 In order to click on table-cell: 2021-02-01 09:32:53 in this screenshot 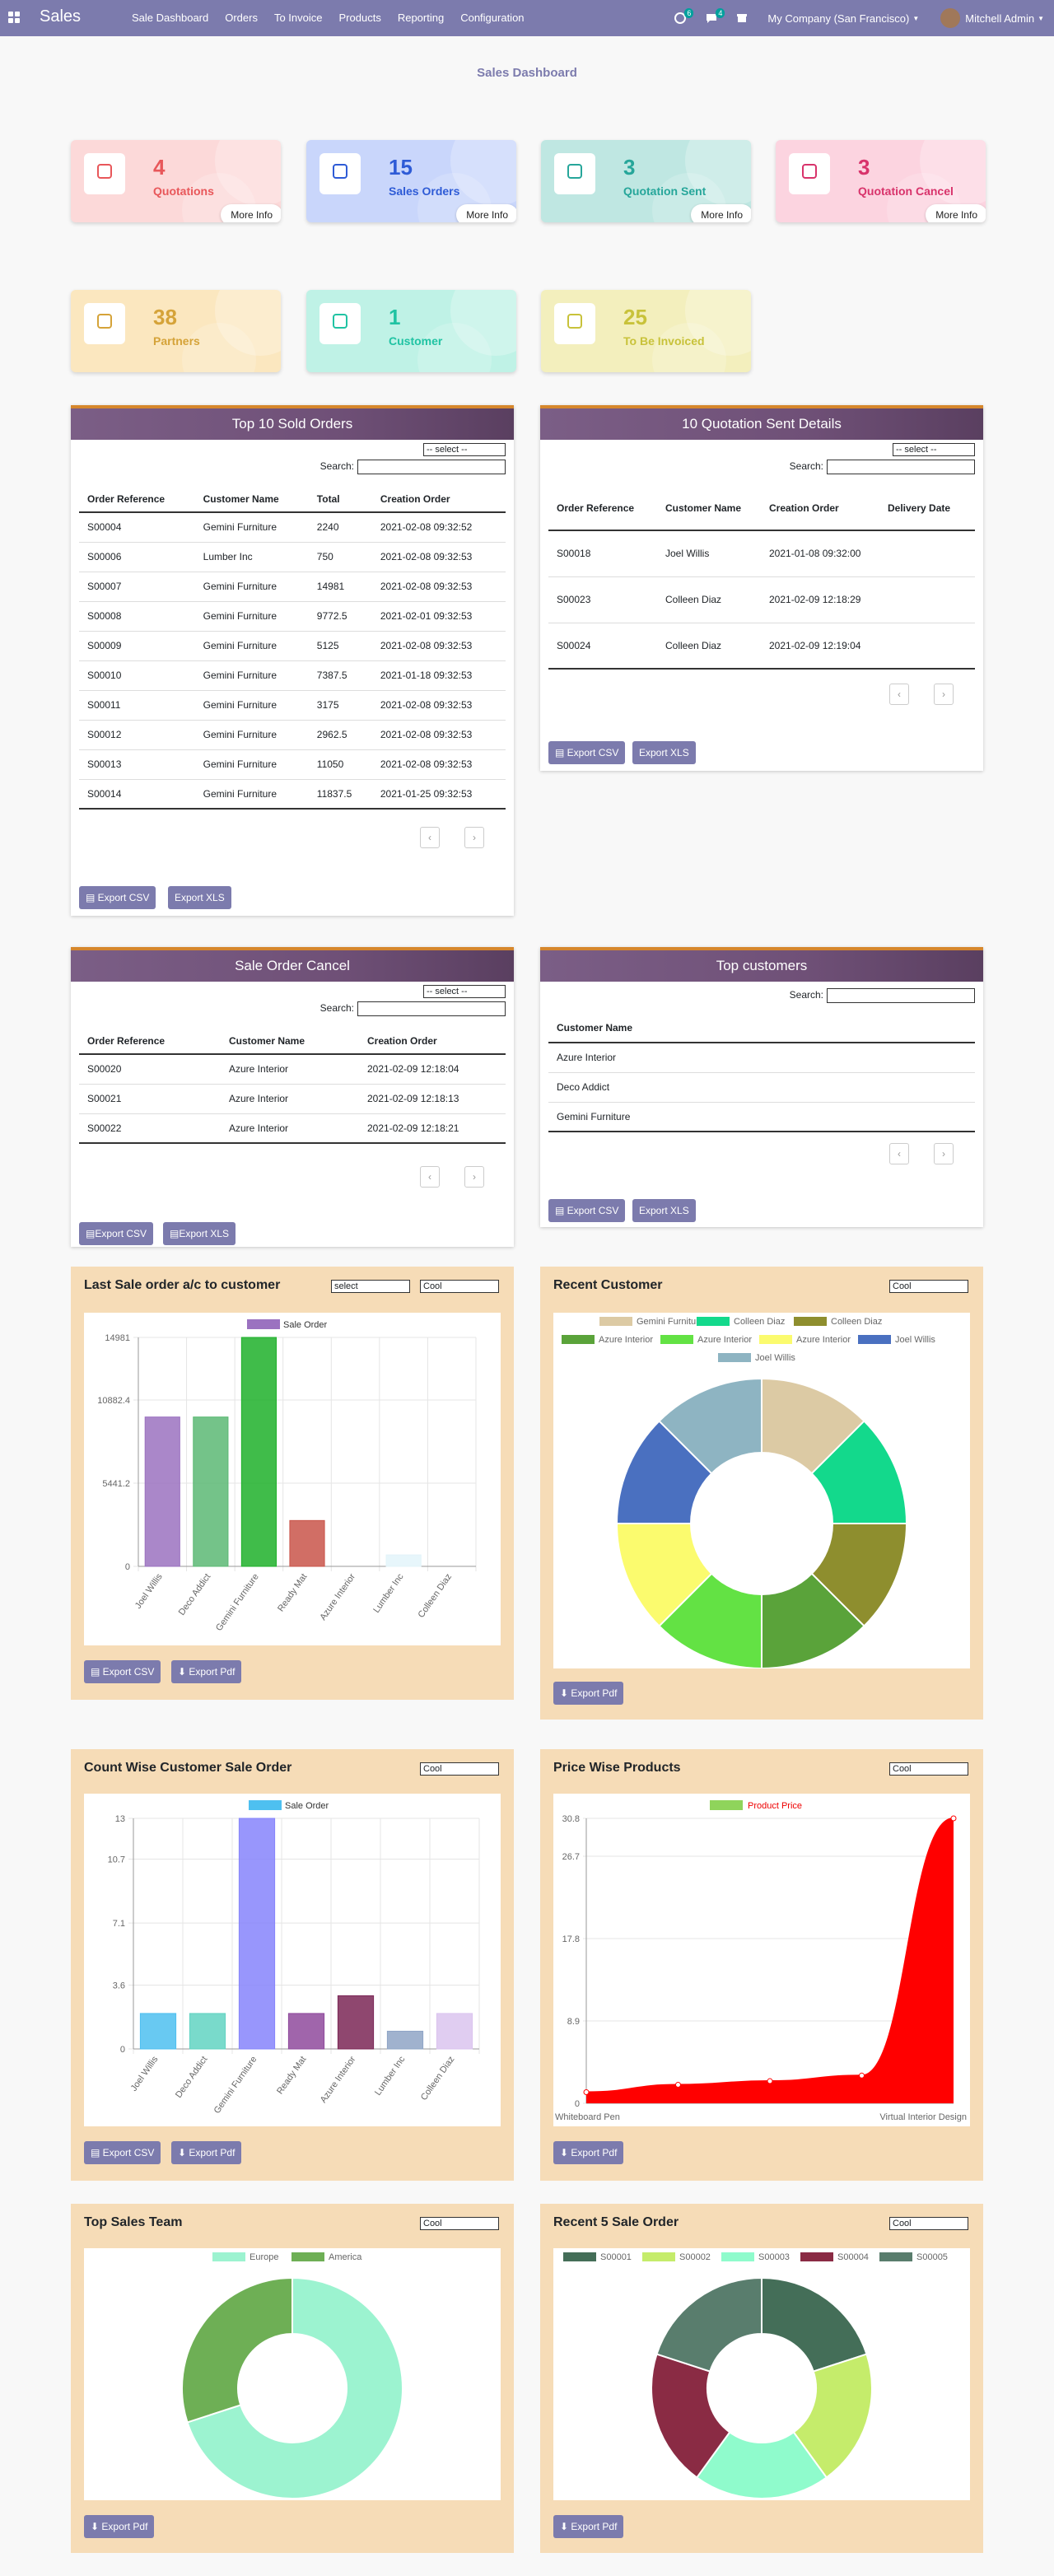, I will do `click(438, 616)`.